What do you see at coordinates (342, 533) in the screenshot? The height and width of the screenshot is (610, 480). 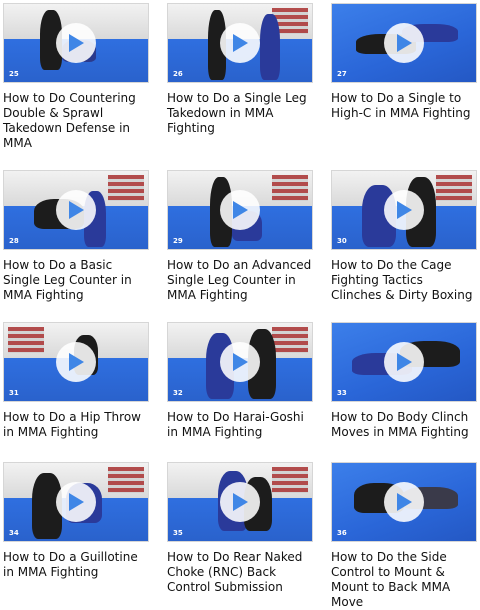 I see `video-number: 36` at bounding box center [342, 533].